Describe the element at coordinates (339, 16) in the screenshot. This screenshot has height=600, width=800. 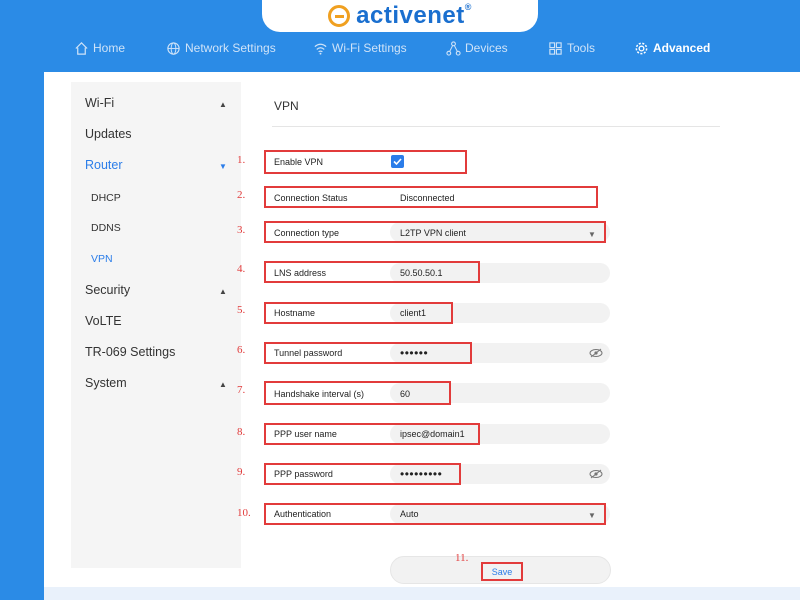
I see `logo-icon` at that location.